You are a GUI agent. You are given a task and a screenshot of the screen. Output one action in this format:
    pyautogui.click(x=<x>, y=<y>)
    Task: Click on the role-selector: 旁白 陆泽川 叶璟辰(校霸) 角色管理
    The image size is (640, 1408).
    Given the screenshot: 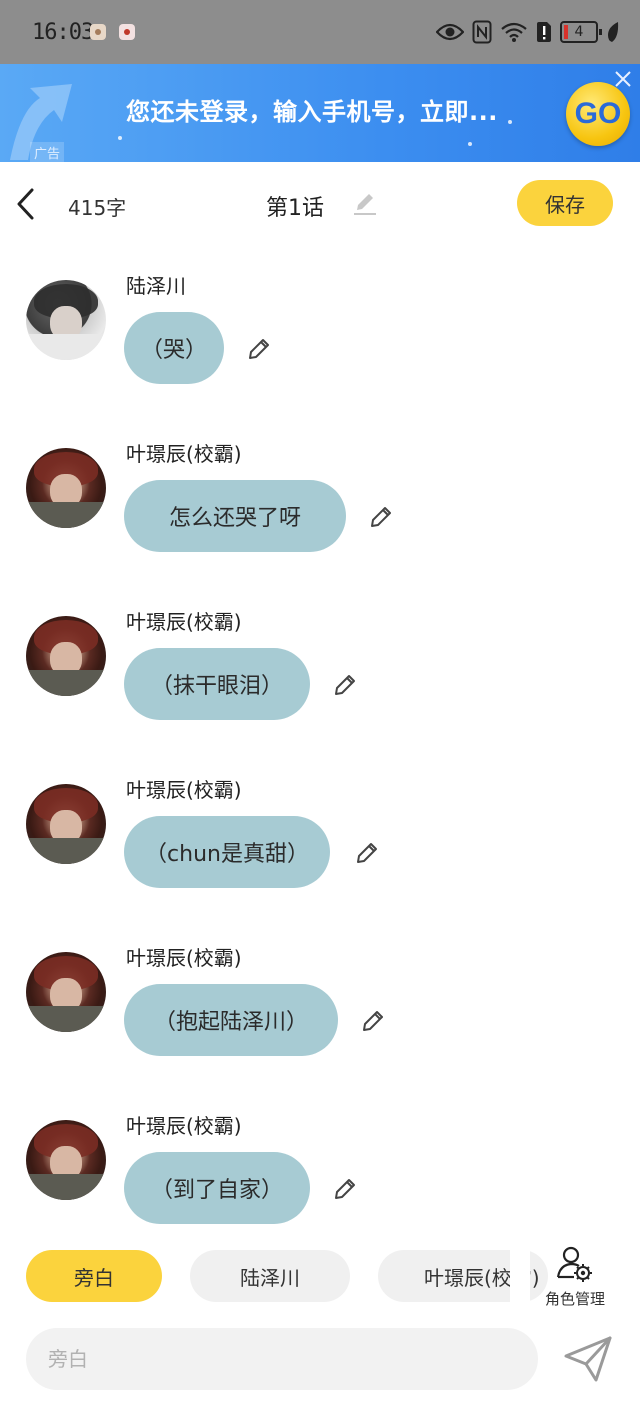 What is the action you would take?
    pyautogui.click(x=320, y=1278)
    